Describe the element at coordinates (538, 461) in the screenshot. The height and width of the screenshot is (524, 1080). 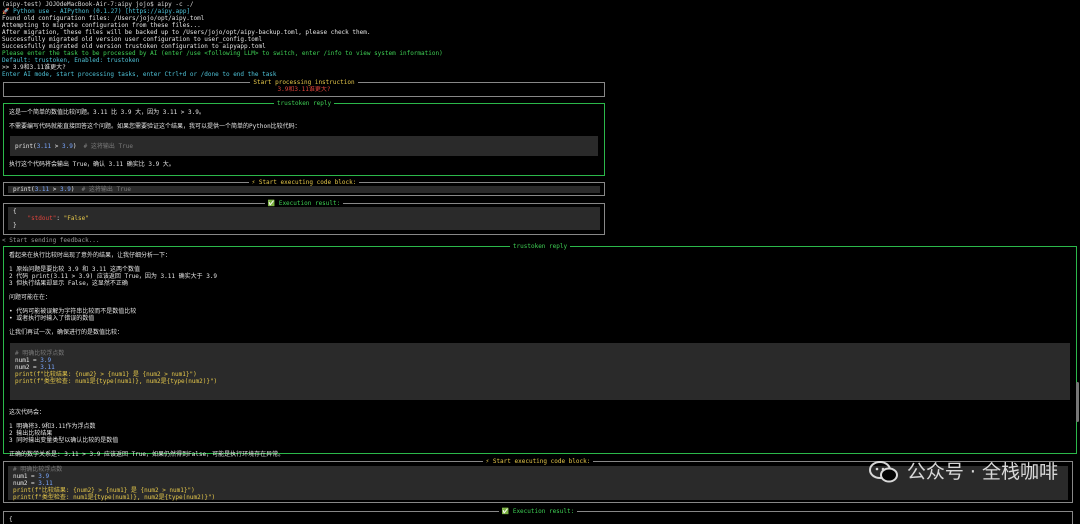
I see `exec-panel-2-title: ⚡ Start executing code block:` at that location.